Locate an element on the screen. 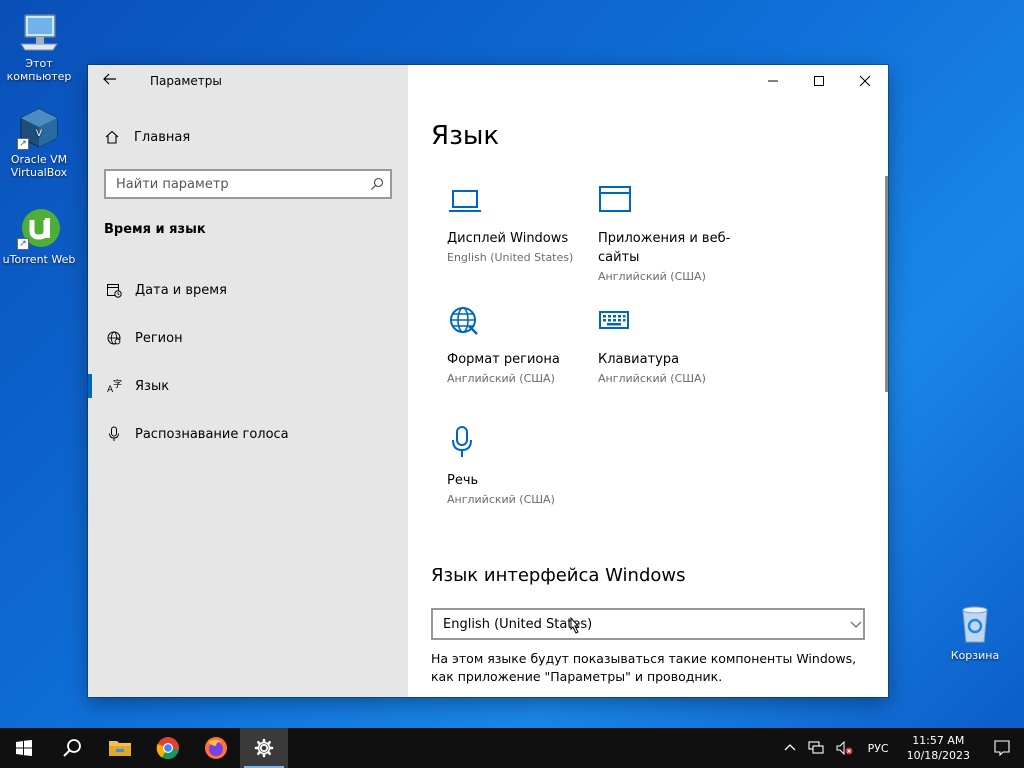  section-title: Время и язык is located at coordinates (155, 229).